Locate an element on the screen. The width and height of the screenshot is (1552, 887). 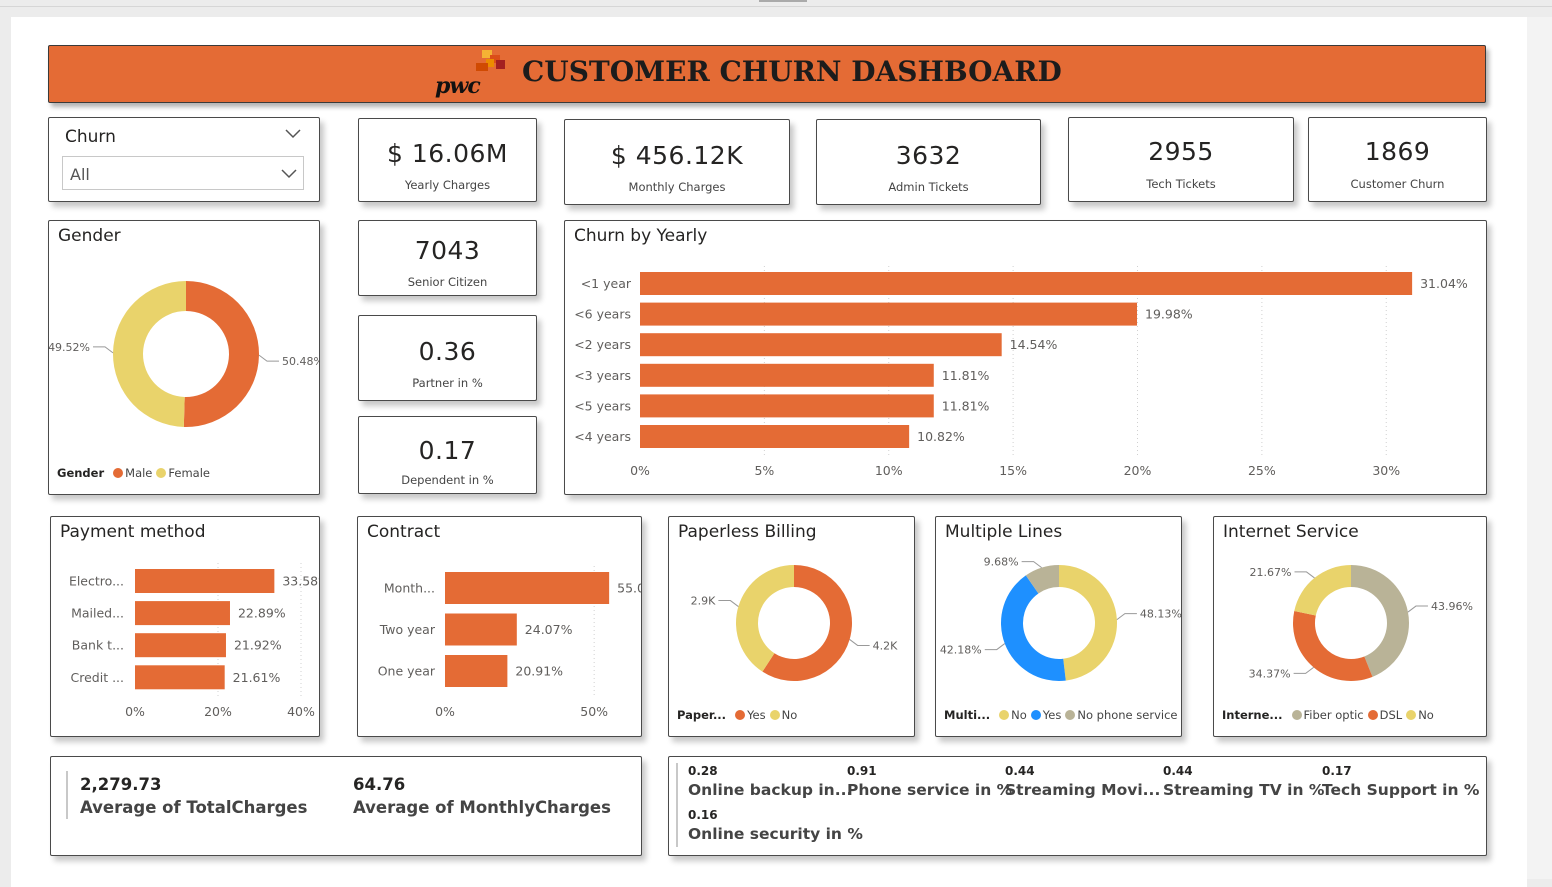
data-label: 10.82% is located at coordinates (941, 436).